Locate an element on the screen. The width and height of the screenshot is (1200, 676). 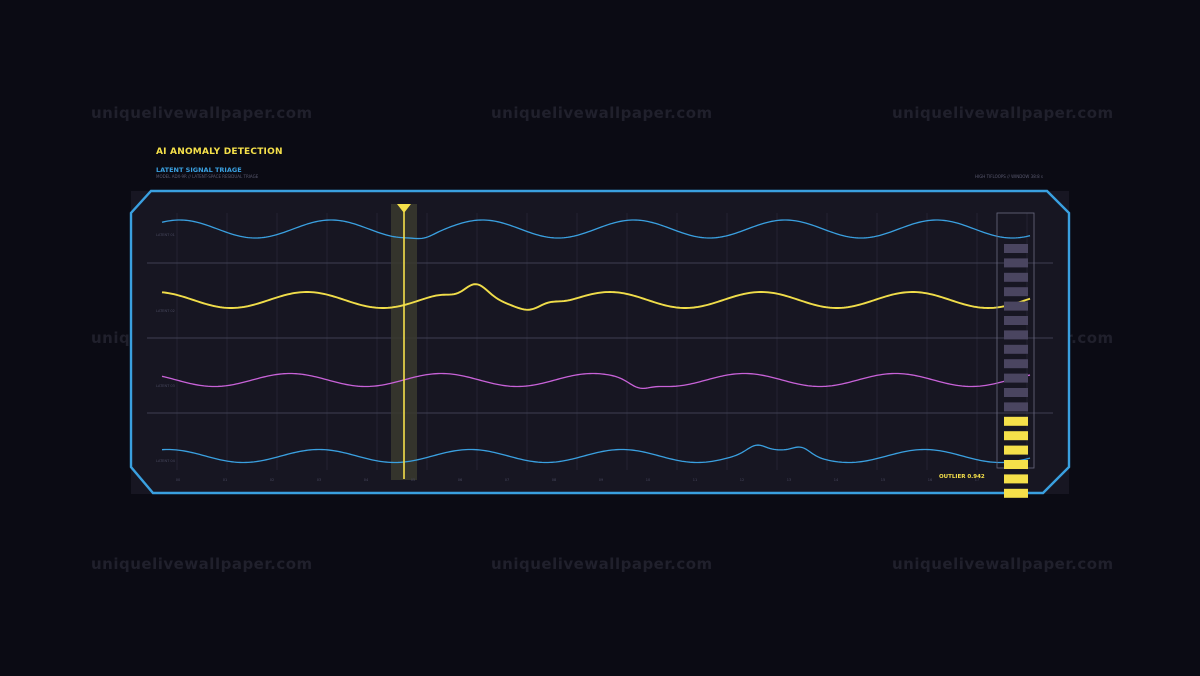
tick-label: 15 is located at coordinates (883, 480).